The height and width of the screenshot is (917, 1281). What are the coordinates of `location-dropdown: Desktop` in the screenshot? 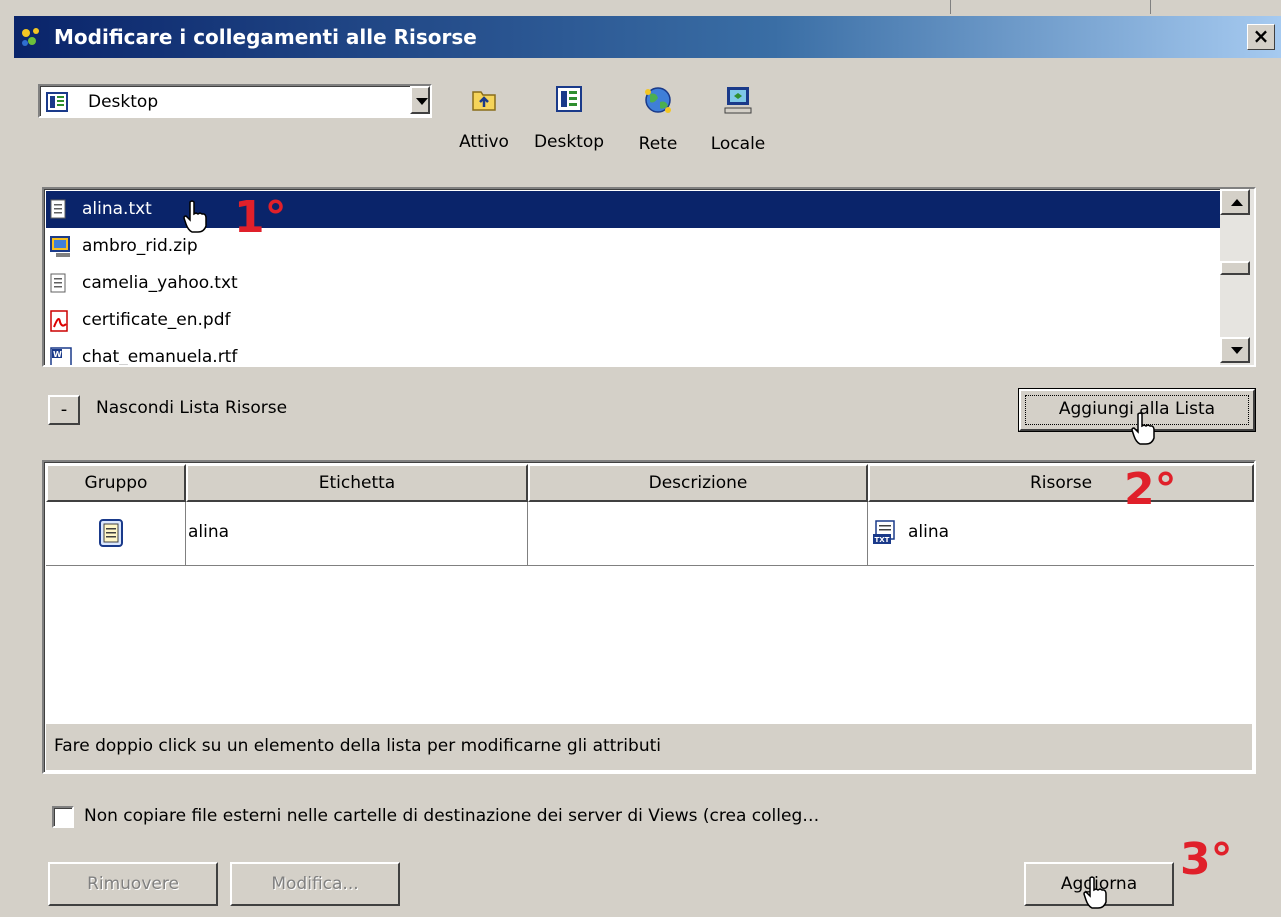 It's located at (235, 101).